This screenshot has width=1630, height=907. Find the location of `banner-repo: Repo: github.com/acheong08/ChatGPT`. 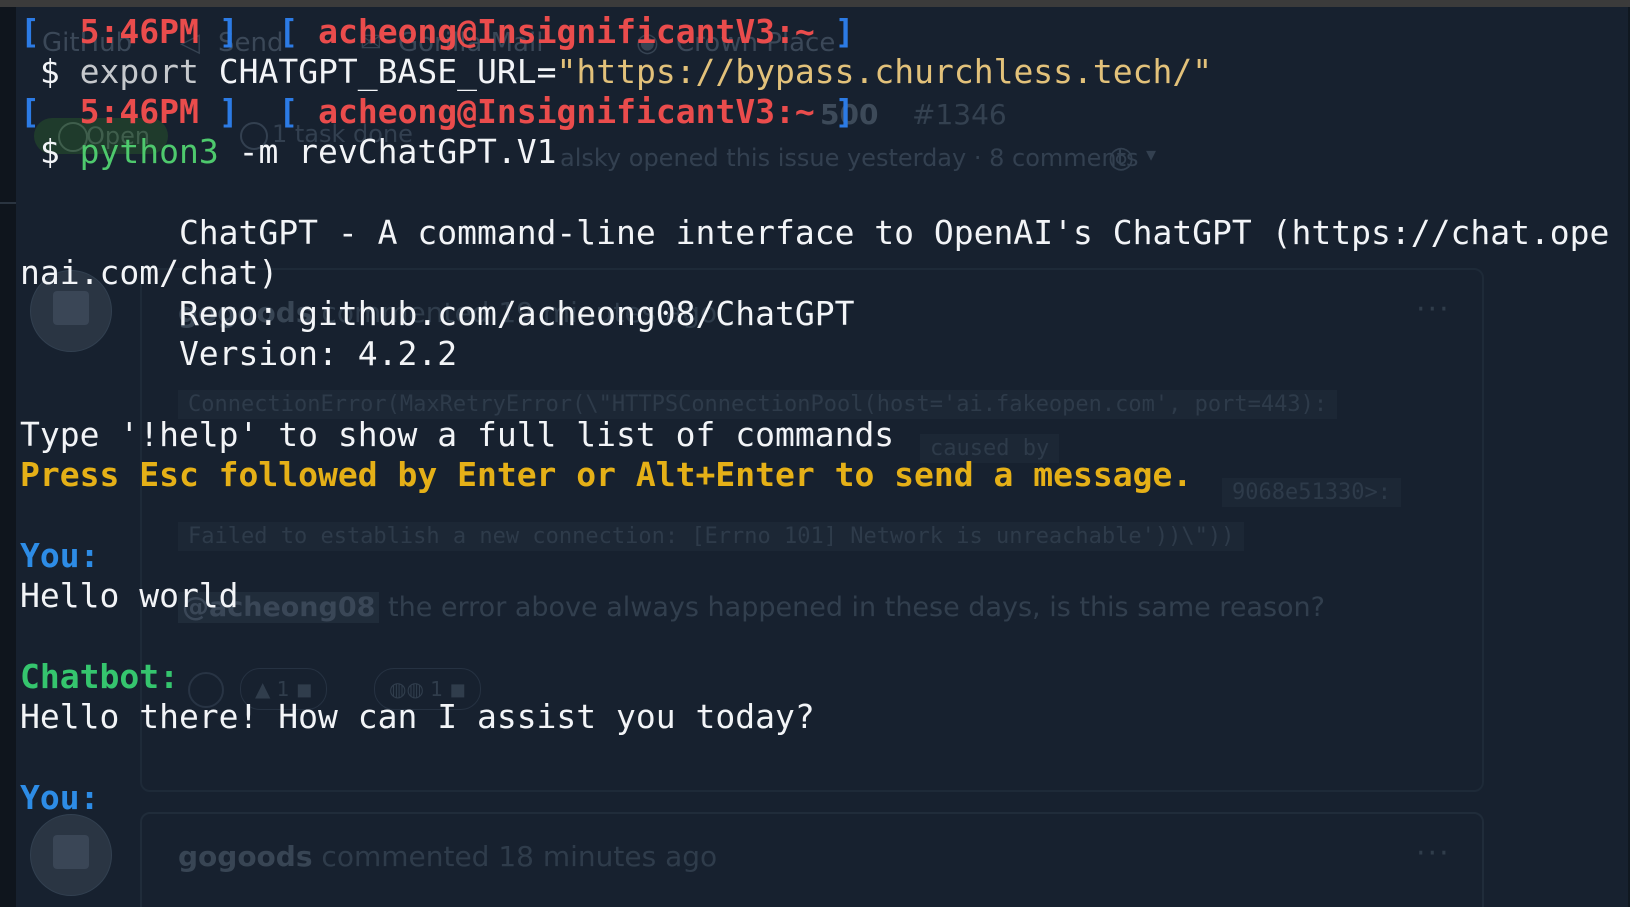

banner-repo: Repo: github.com/acheong08/ChatGPT is located at coordinates (437, 313).